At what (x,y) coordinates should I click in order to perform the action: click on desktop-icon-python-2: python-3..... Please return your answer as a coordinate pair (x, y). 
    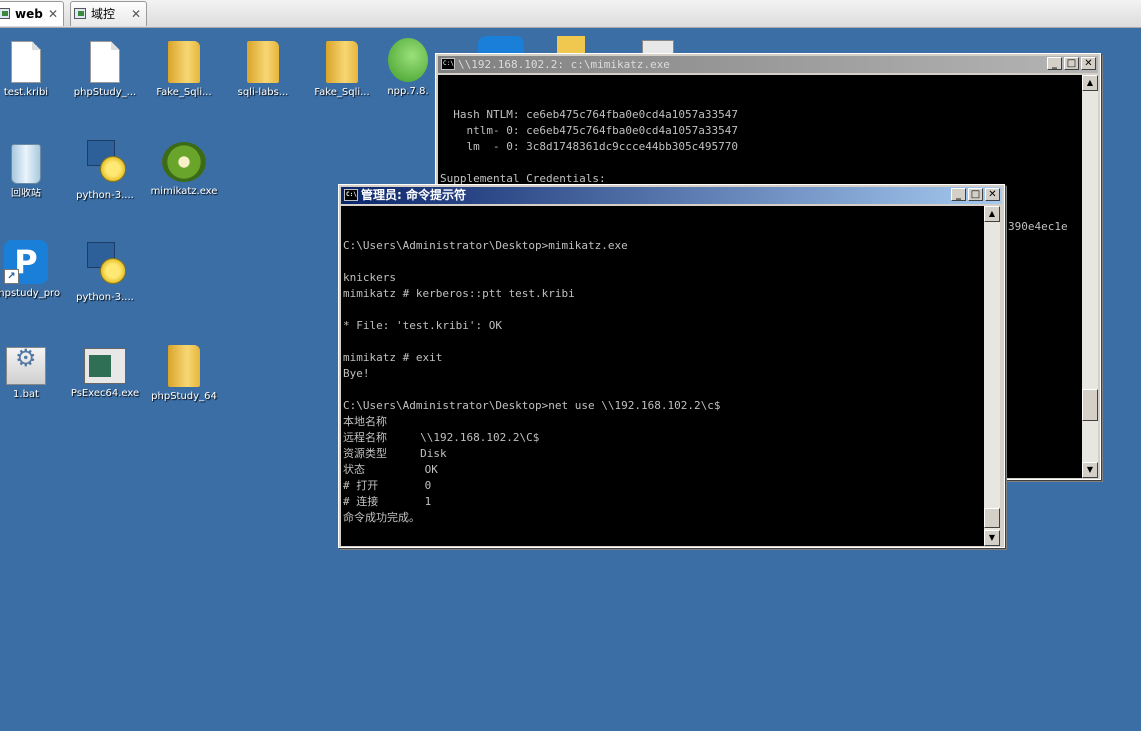
    Looking at the image, I should click on (105, 272).